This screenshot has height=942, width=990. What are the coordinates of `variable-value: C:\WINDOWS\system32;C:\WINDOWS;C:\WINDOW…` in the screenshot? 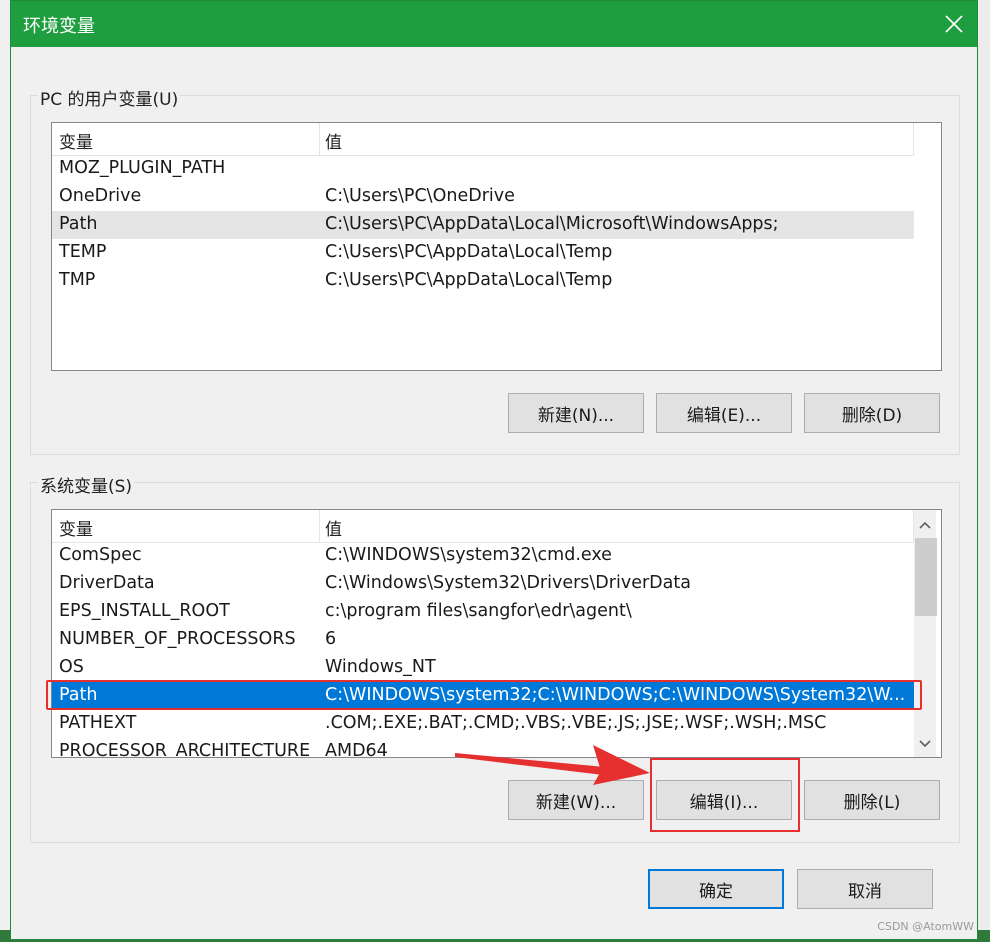 It's located at (615, 695).